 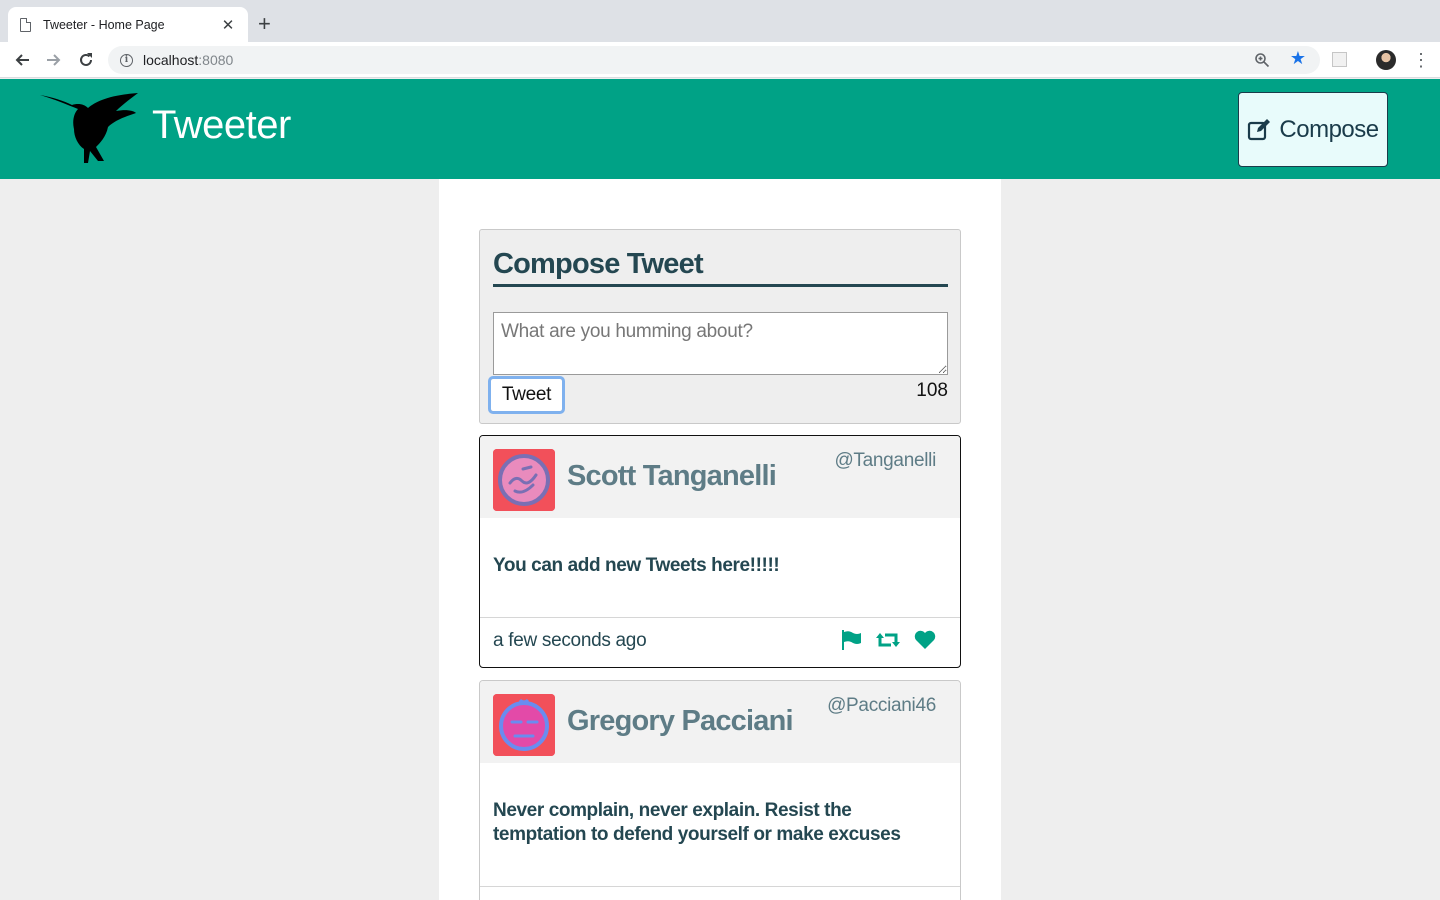 I want to click on tweet-submit-button: Tweet, so click(x=526, y=395).